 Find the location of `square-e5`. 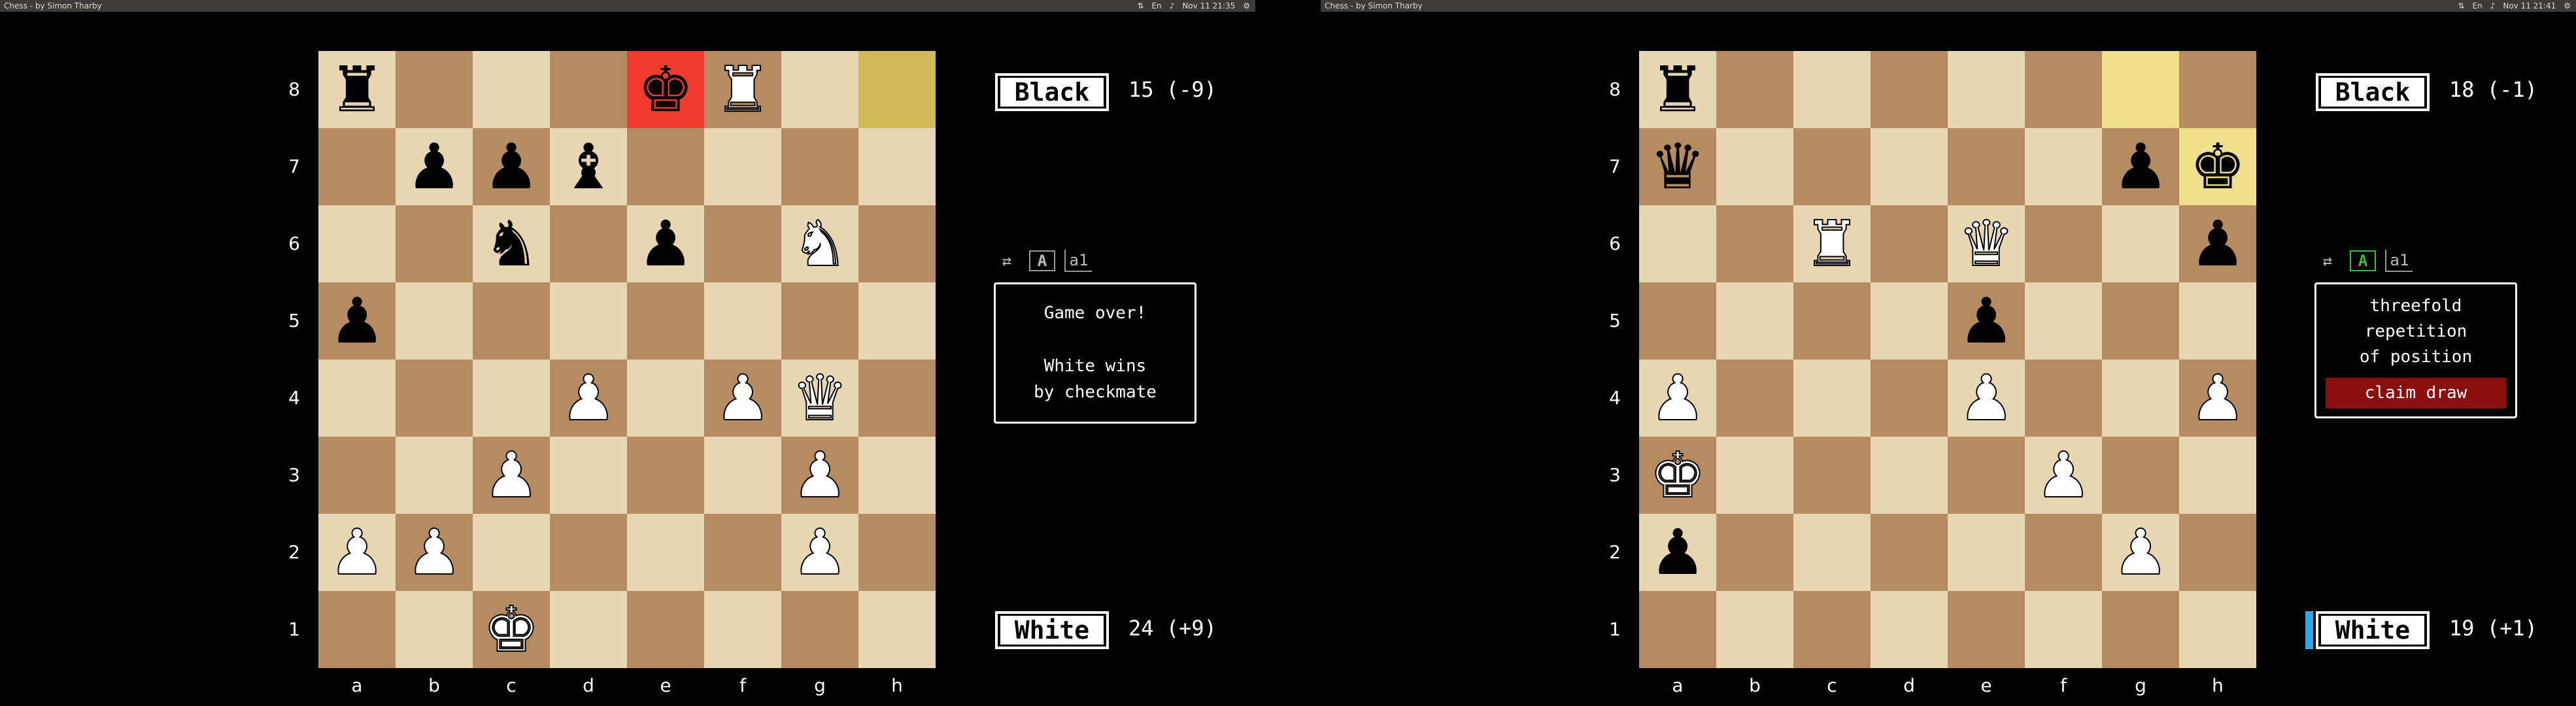

square-e5 is located at coordinates (665, 321).